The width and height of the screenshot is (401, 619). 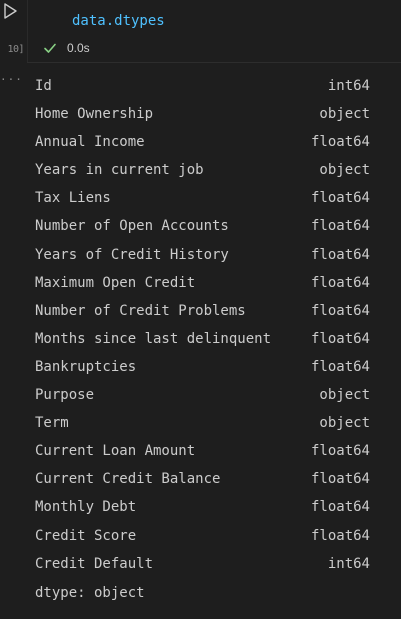 What do you see at coordinates (202, 204) in the screenshot?
I see `dtype-row: Tax Liens float64` at bounding box center [202, 204].